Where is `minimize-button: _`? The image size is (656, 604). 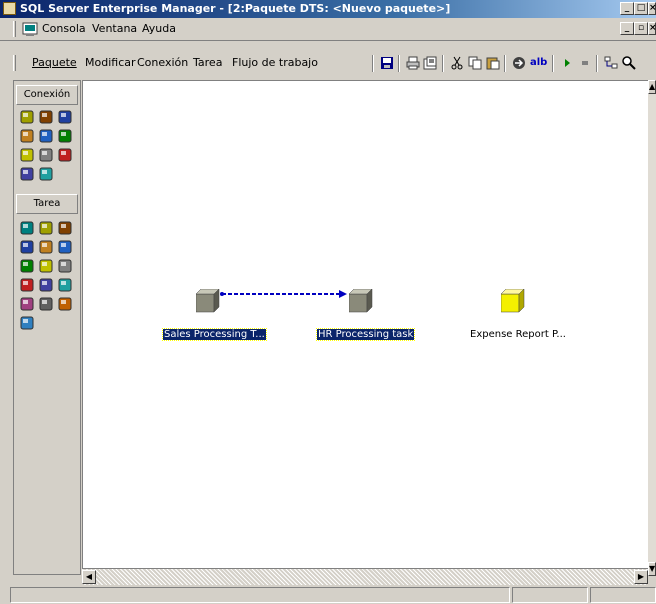 minimize-button: _ is located at coordinates (627, 8).